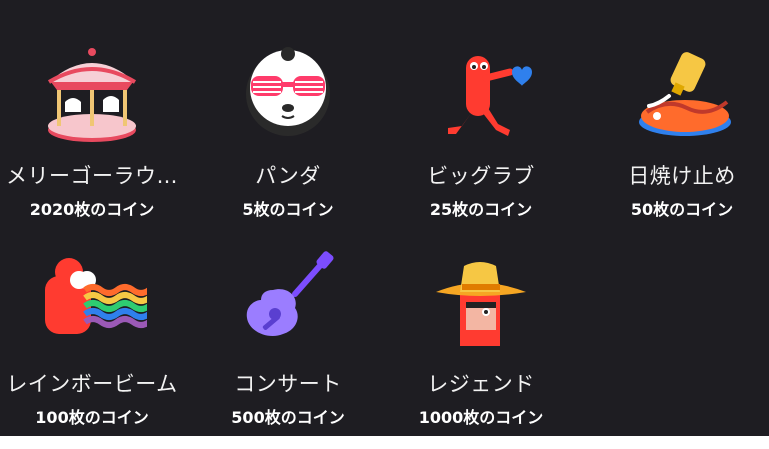 This screenshot has width=769, height=449. Describe the element at coordinates (682, 176) in the screenshot. I see `gift-name: 日焼け止め` at that location.